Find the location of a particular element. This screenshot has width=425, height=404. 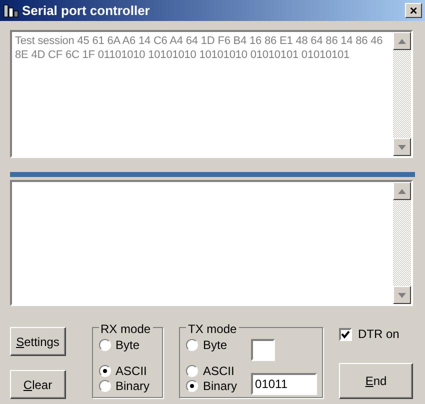

binary-input-field: 01011 is located at coordinates (284, 384).